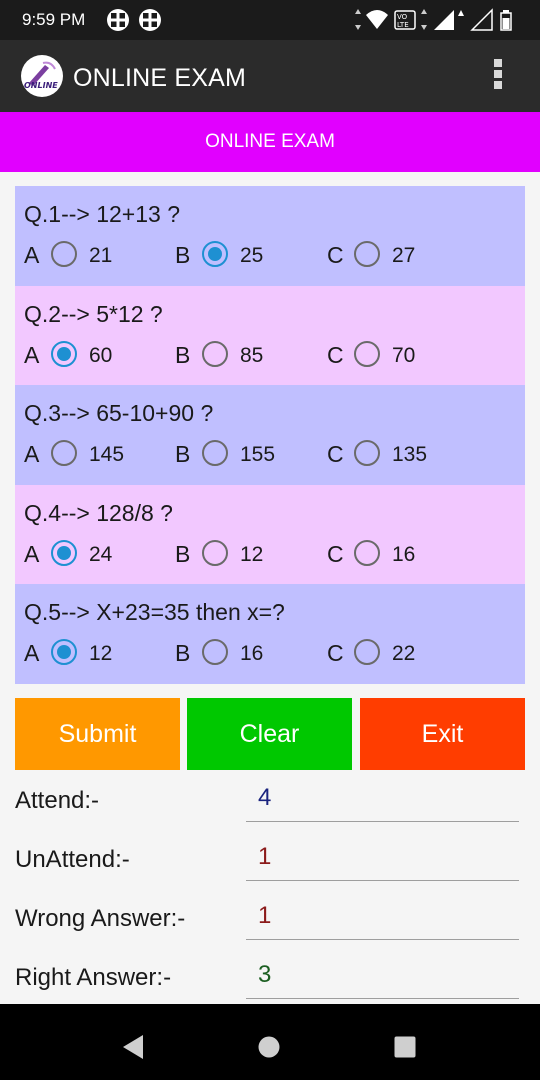  What do you see at coordinates (433, 19) in the screenshot?
I see `system-status-icons: VO LTE` at bounding box center [433, 19].